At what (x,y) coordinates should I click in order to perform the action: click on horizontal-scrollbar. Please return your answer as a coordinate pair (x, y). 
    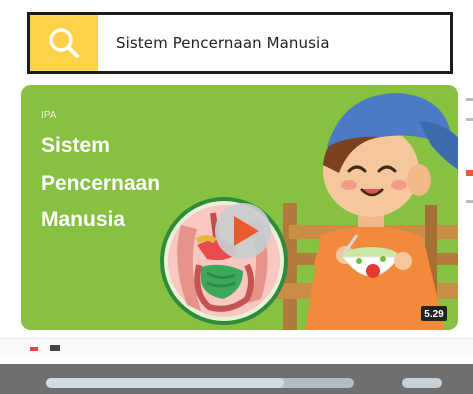
    Looking at the image, I should click on (200, 383).